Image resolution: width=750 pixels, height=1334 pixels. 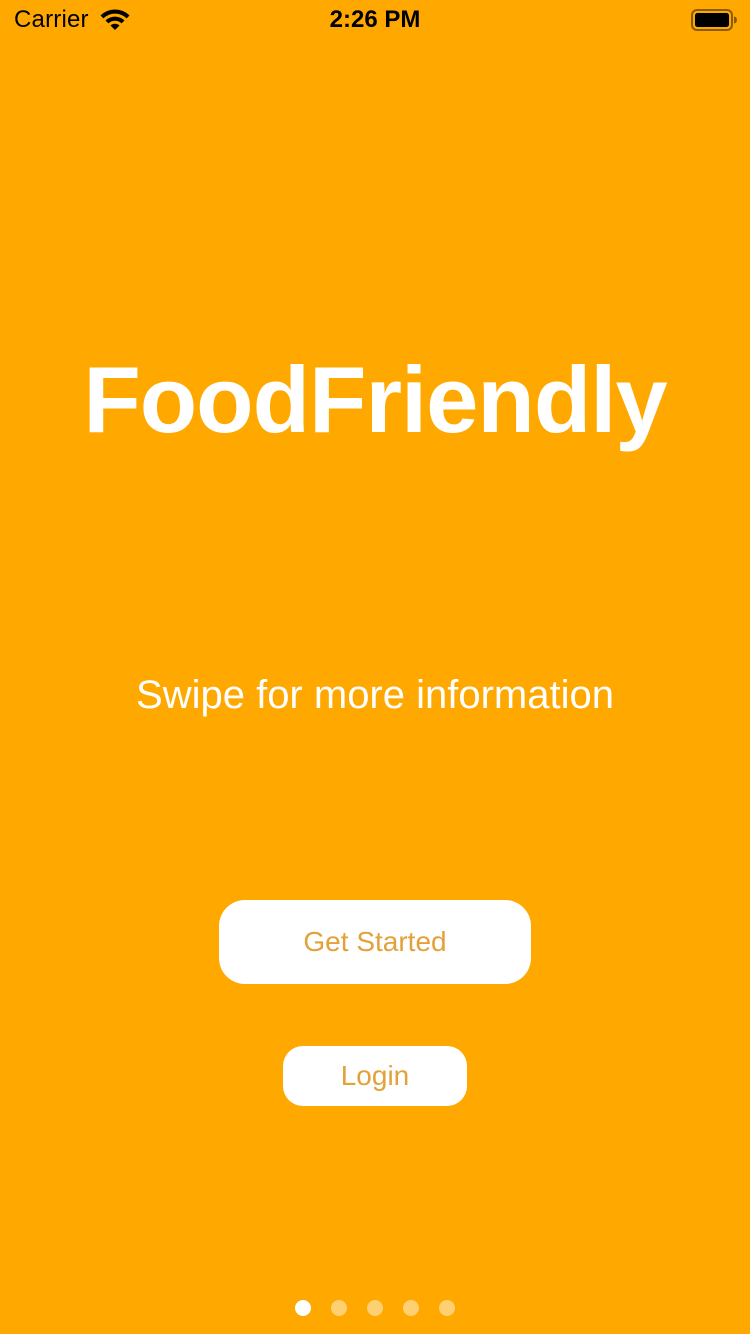 I want to click on clock-time: 2:26 PM, so click(x=375, y=19).